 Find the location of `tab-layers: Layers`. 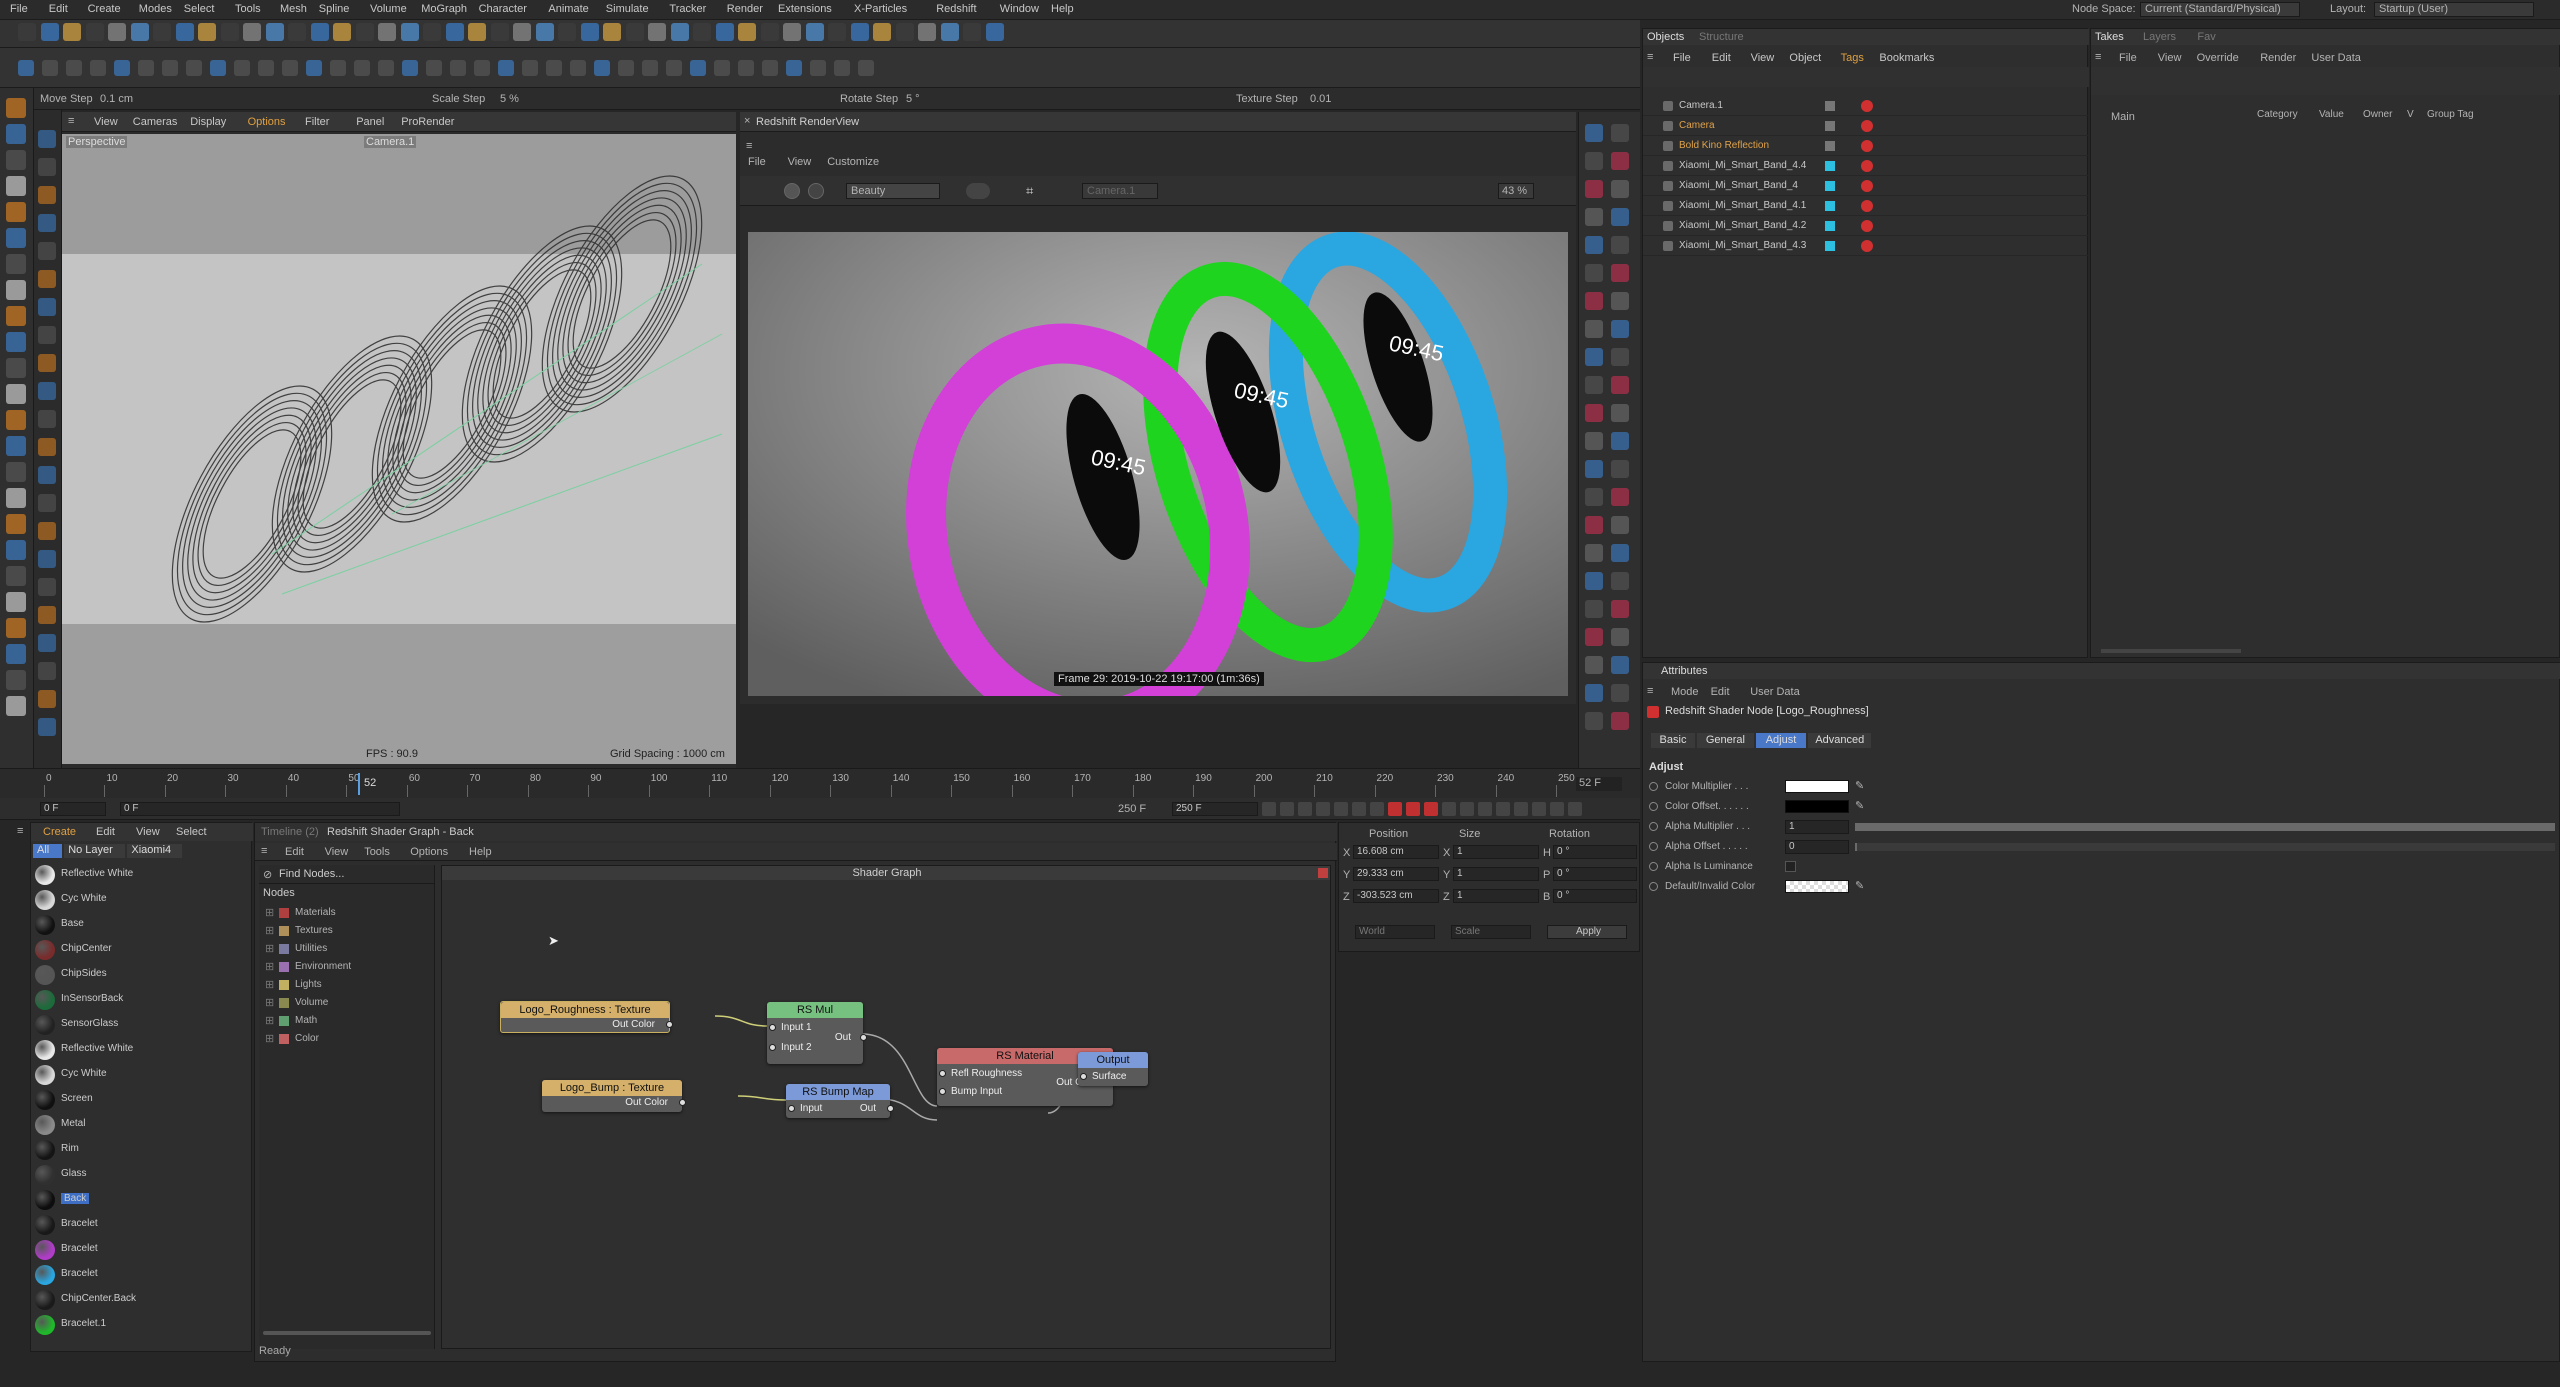

tab-layers: Layers is located at coordinates (2159, 37).